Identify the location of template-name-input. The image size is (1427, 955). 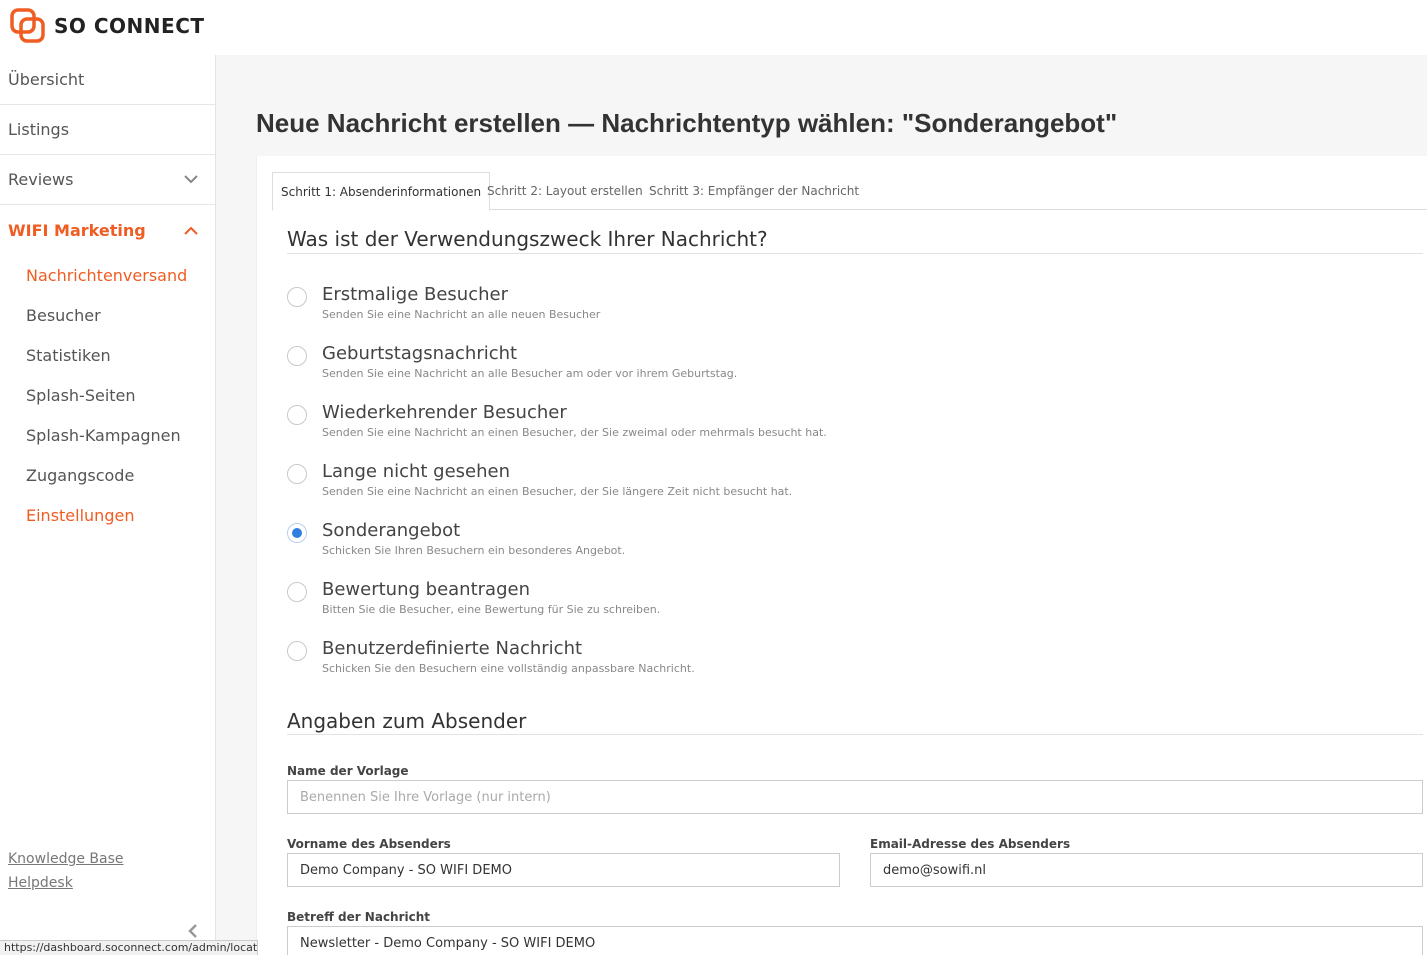
(855, 797).